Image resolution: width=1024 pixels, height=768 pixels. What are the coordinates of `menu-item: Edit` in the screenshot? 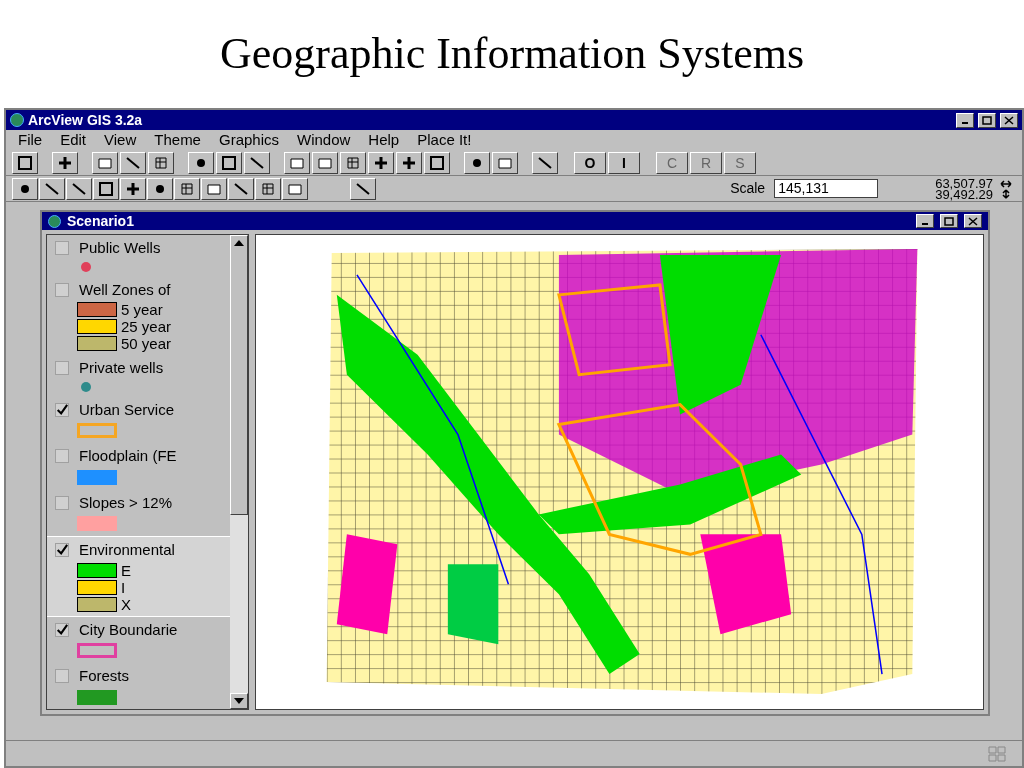 It's located at (73, 140).